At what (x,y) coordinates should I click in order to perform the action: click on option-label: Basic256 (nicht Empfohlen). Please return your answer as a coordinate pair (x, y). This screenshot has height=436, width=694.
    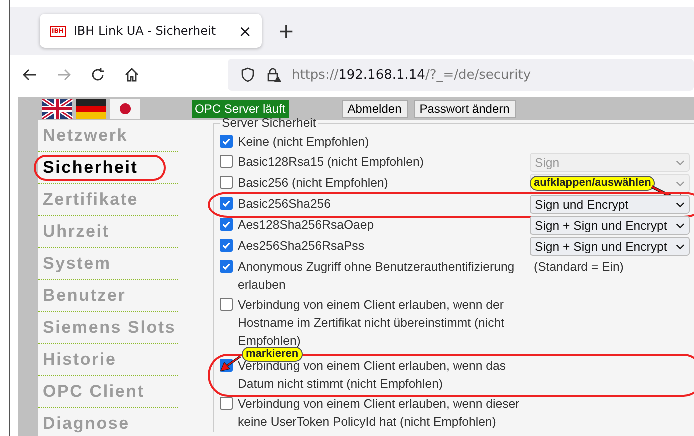
    Looking at the image, I should click on (314, 183).